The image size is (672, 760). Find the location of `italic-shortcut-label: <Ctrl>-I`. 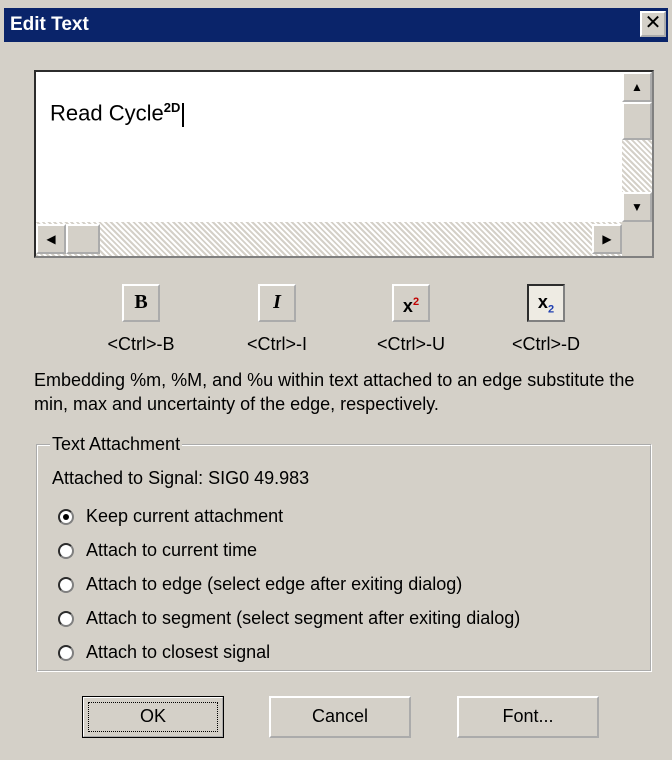

italic-shortcut-label: <Ctrl>-I is located at coordinates (276, 344).